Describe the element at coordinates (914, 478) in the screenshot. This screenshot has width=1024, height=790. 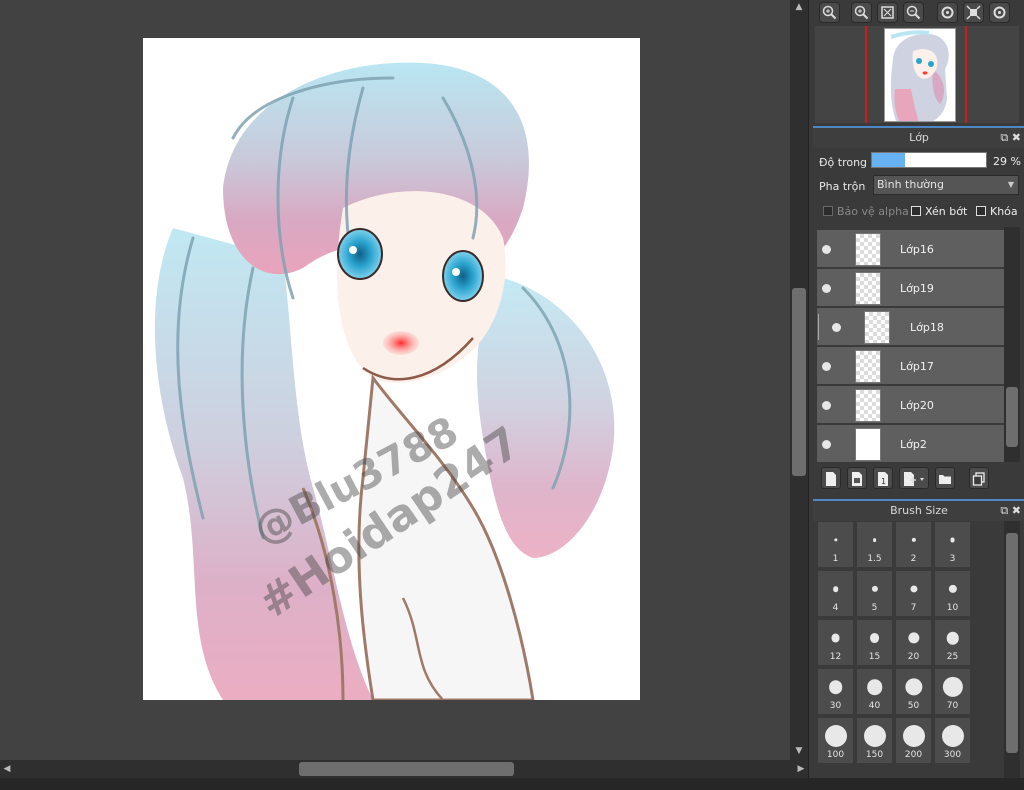
I see `add-layer-menu-icon` at that location.